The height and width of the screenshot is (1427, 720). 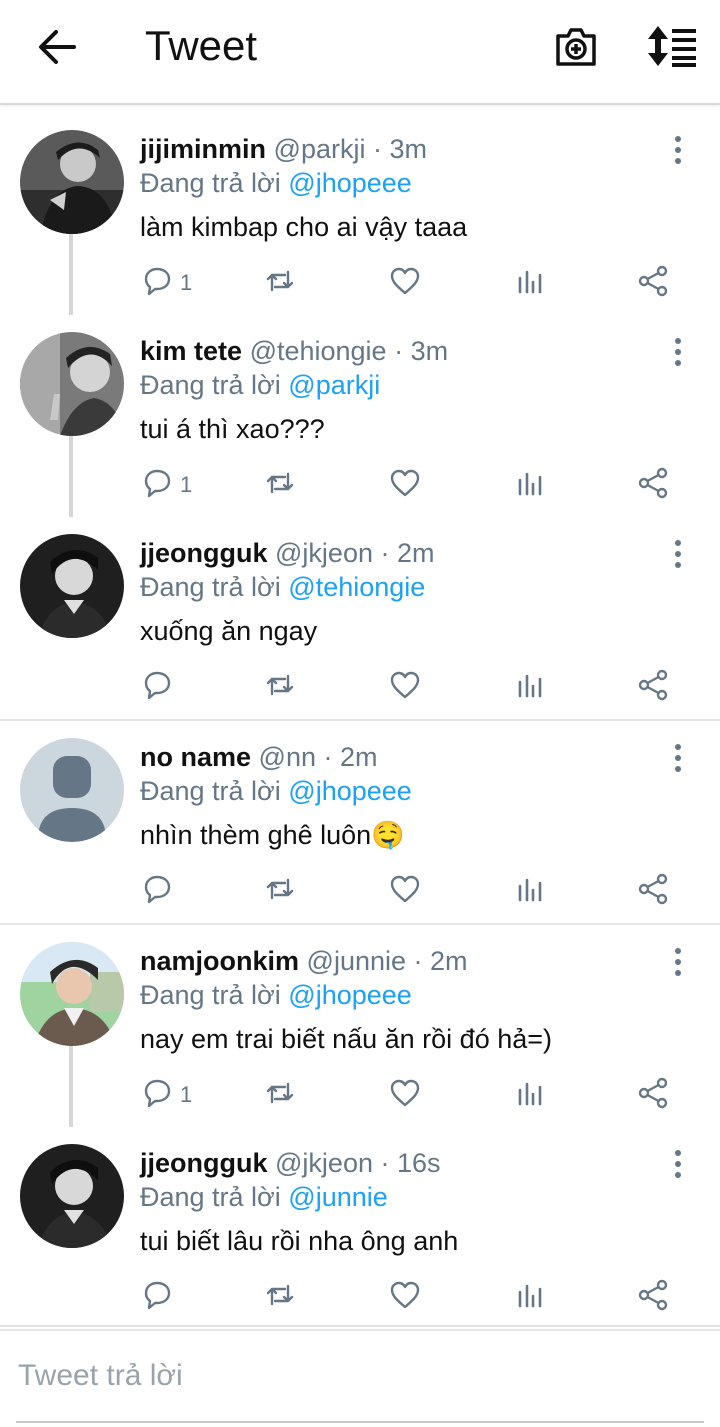 I want to click on user-handle: @nn, so click(x=287, y=757).